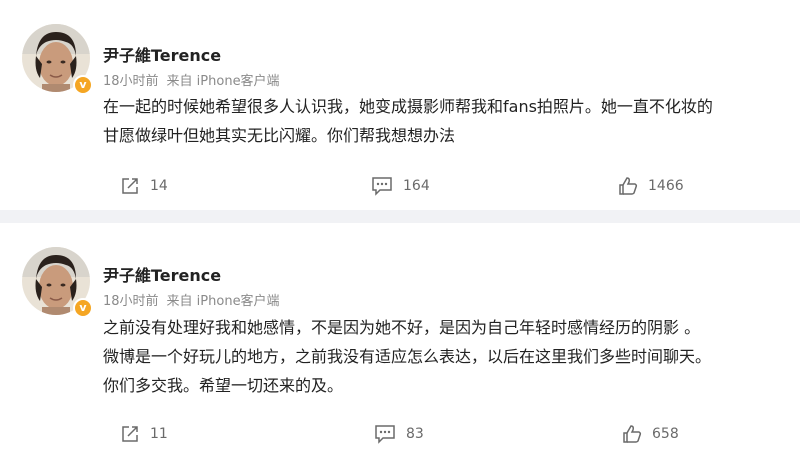  I want to click on repost-button: 14, so click(144, 186).